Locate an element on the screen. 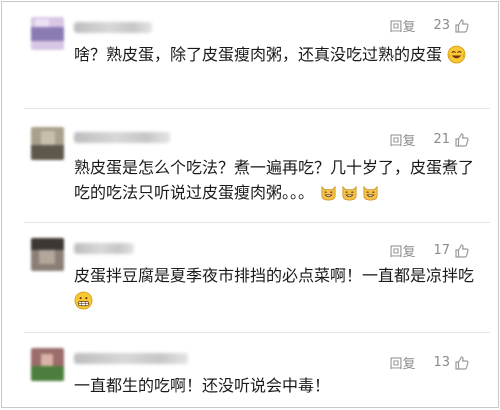  comment-text: 啥？熟皮蛋，除了皮蛋瘦肉粥，还真没吃过熟的皮蛋 is located at coordinates (275, 54).